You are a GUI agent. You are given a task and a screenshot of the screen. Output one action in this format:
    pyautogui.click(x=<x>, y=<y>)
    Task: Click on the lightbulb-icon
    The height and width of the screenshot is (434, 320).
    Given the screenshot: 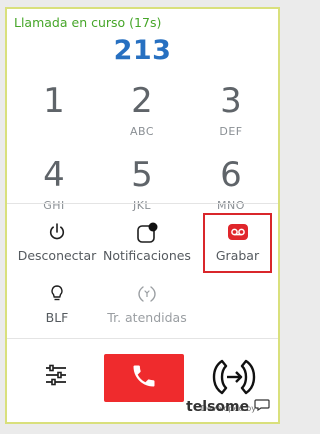 What is the action you would take?
    pyautogui.click(x=57, y=297)
    